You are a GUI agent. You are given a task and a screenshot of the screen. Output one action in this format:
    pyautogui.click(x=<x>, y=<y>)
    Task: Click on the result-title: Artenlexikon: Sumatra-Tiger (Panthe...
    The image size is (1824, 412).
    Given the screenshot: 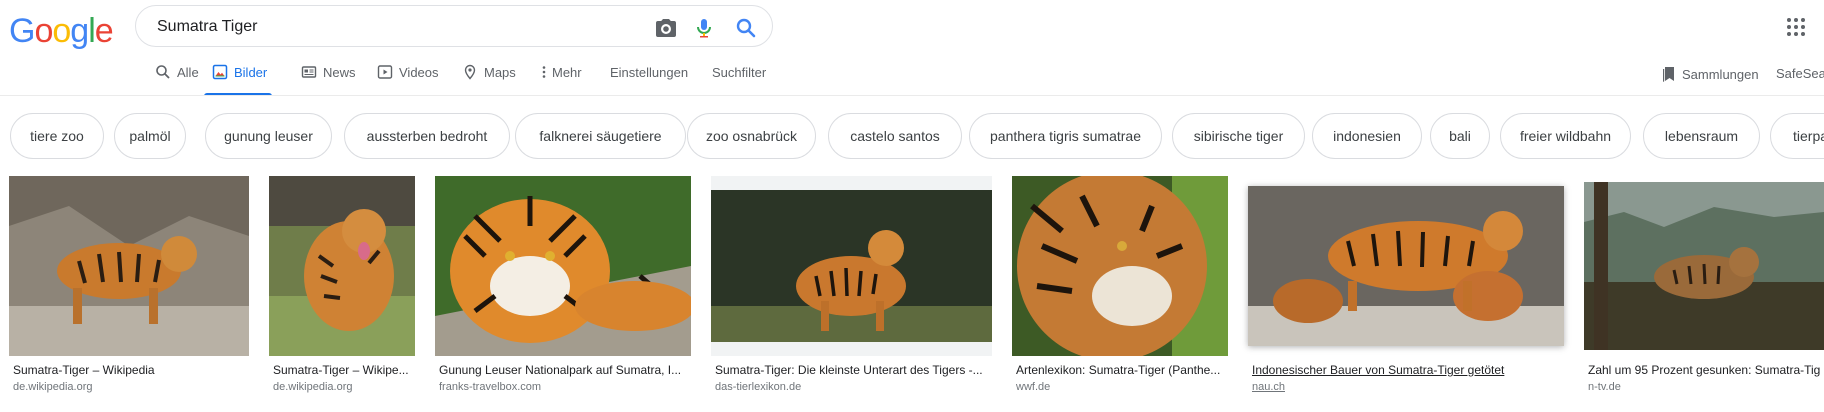 What is the action you would take?
    pyautogui.click(x=1122, y=370)
    